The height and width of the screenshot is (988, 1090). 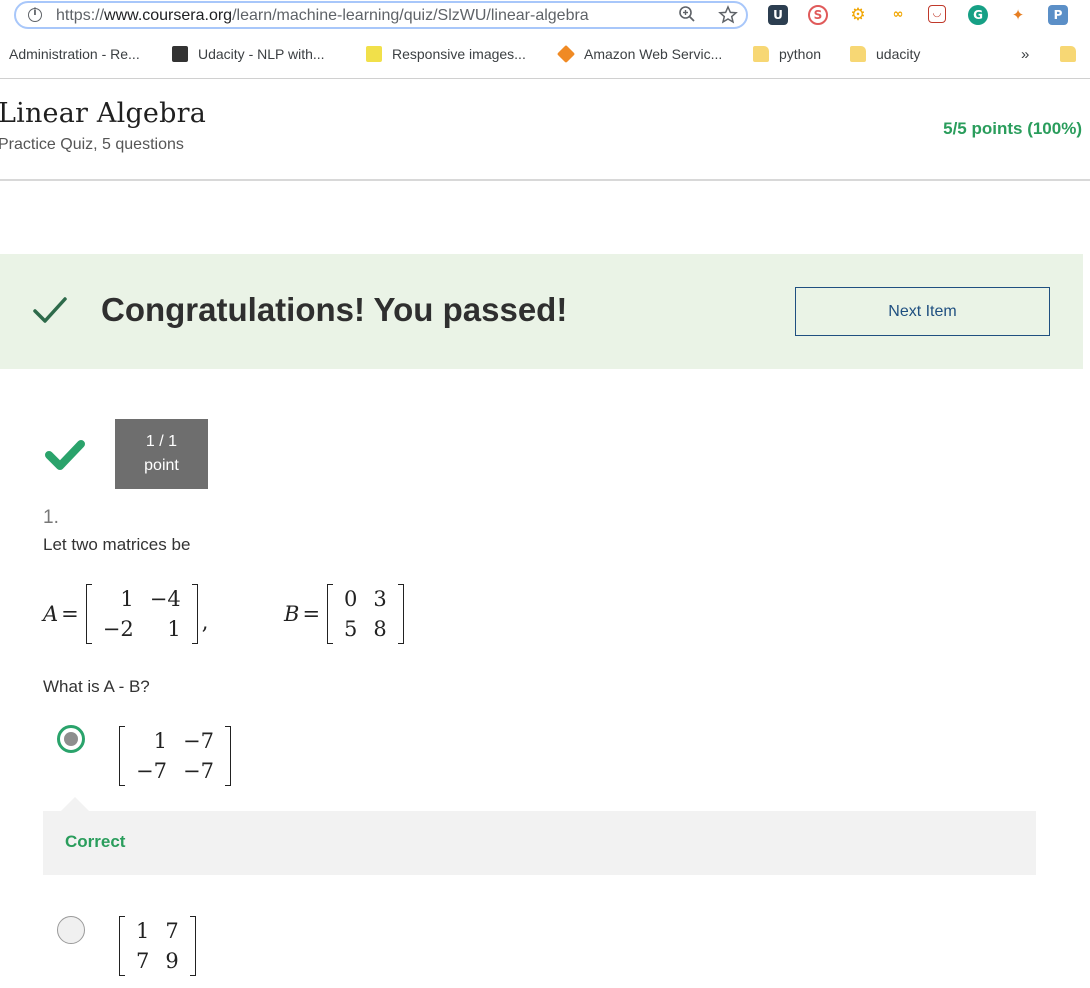 What do you see at coordinates (161, 465) in the screenshot?
I see `points-unit: point` at bounding box center [161, 465].